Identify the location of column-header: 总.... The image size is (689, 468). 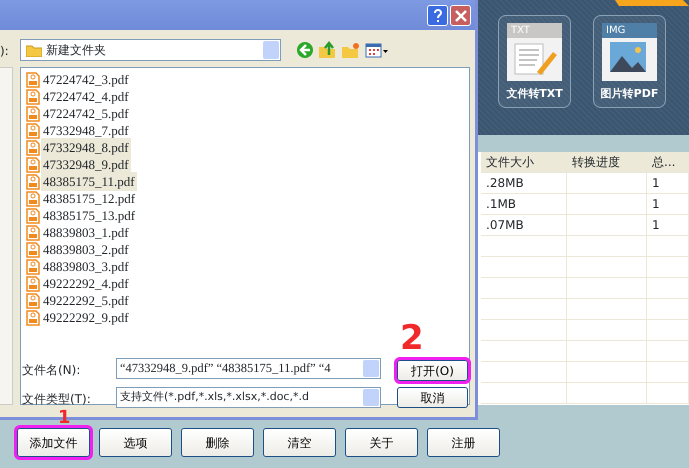
(668, 162).